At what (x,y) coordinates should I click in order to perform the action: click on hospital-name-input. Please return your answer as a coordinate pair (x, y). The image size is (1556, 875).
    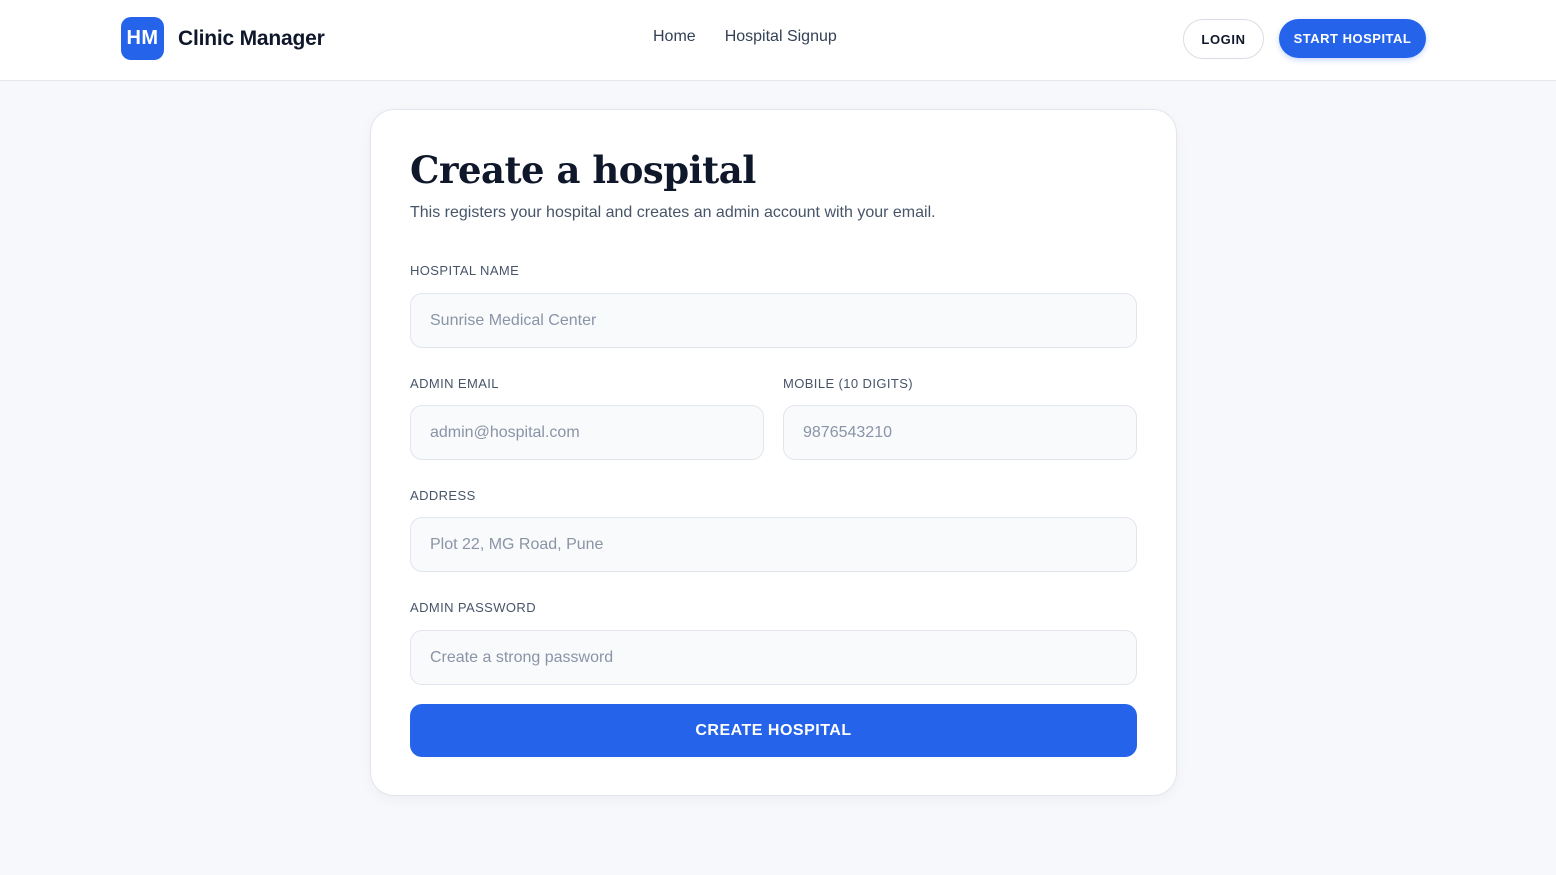
    Looking at the image, I should click on (773, 320).